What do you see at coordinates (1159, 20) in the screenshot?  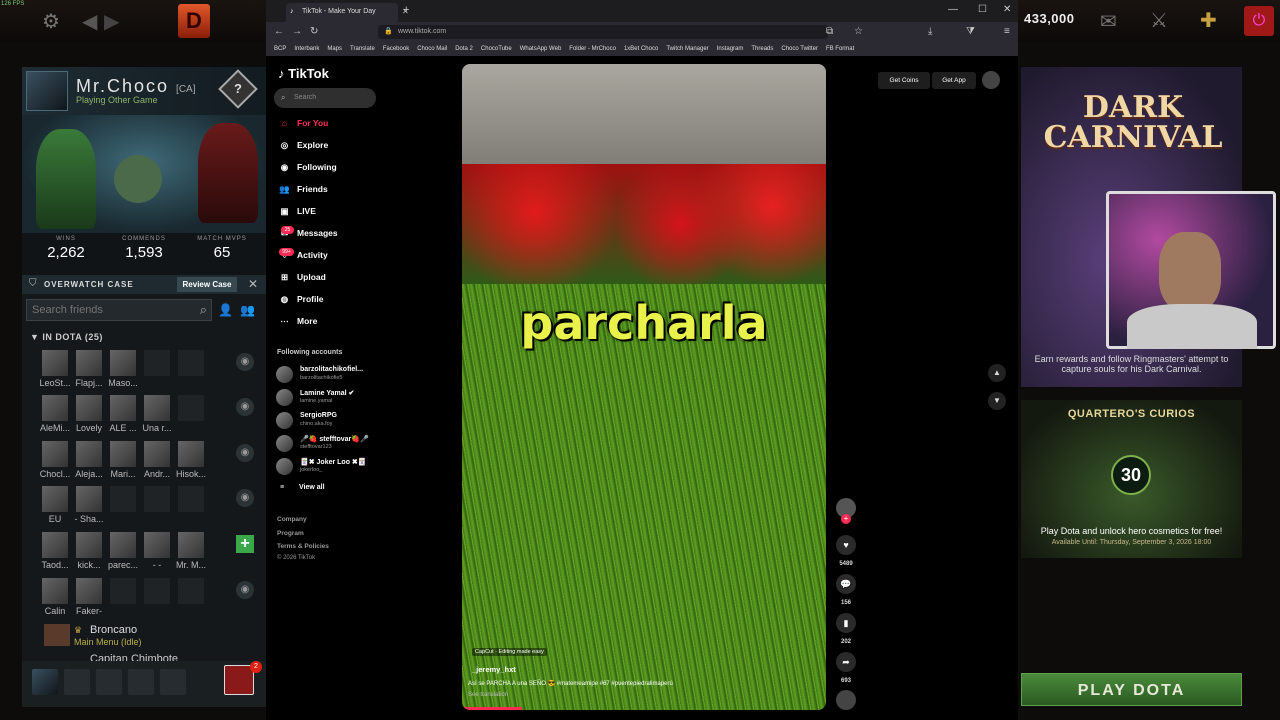 I see `armory-icon: ⚔` at bounding box center [1159, 20].